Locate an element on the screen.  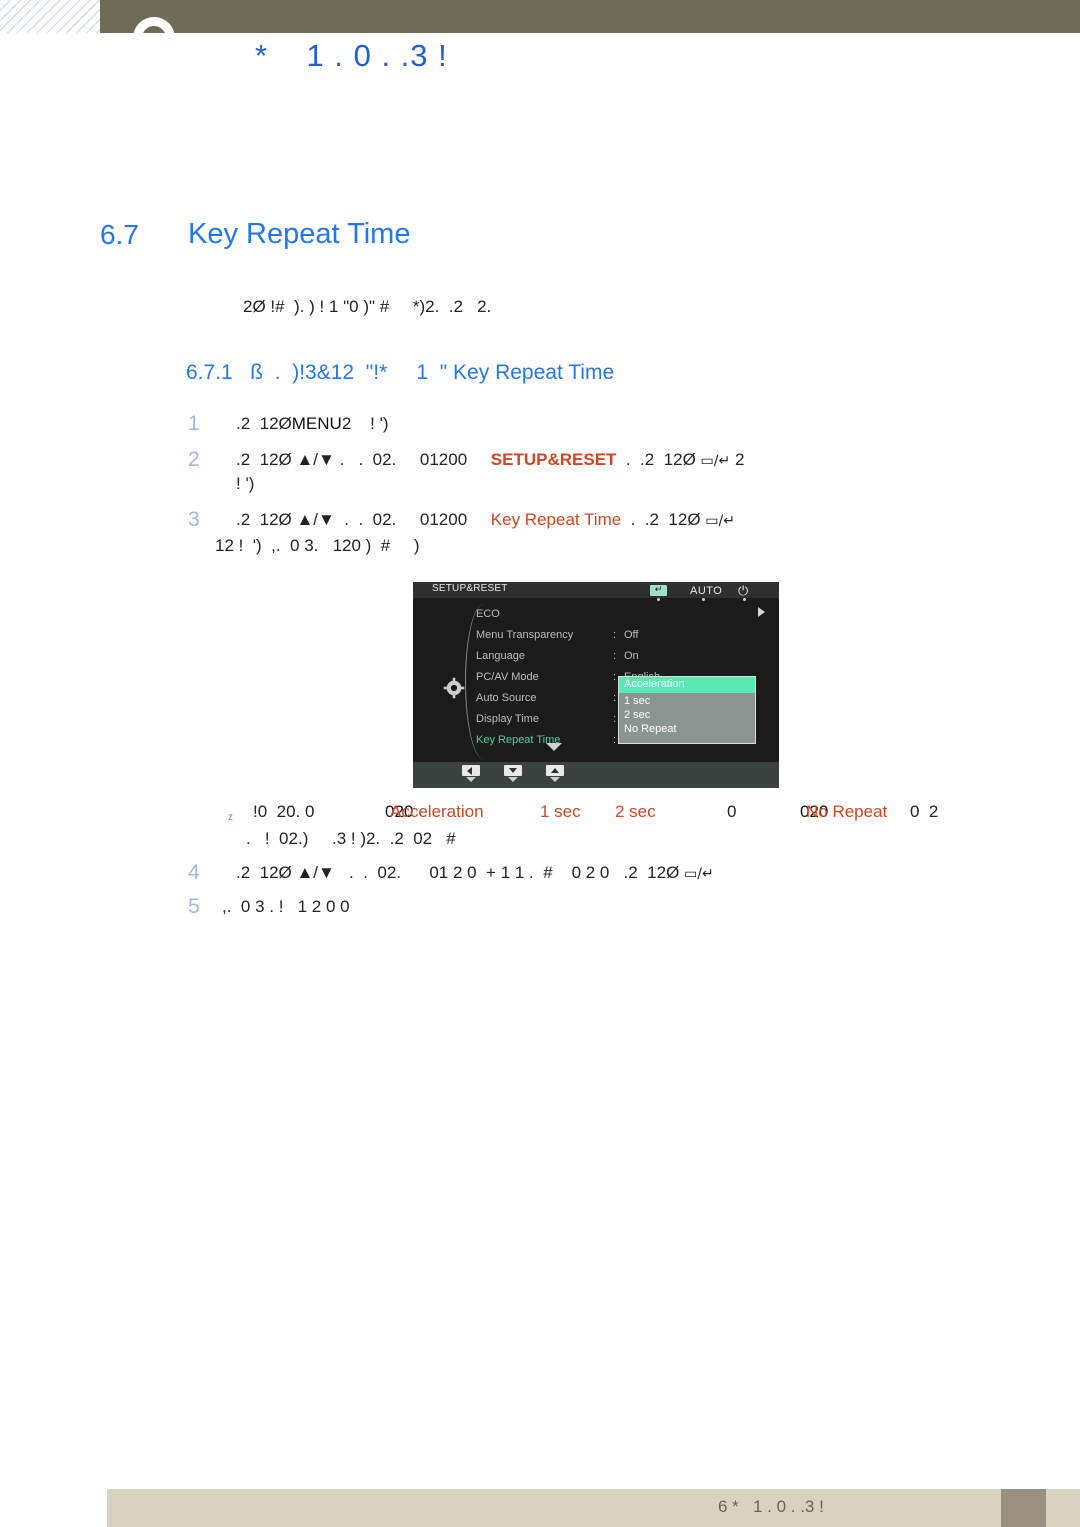
note-line1-part-e: 0 is located at coordinates (732, 811).